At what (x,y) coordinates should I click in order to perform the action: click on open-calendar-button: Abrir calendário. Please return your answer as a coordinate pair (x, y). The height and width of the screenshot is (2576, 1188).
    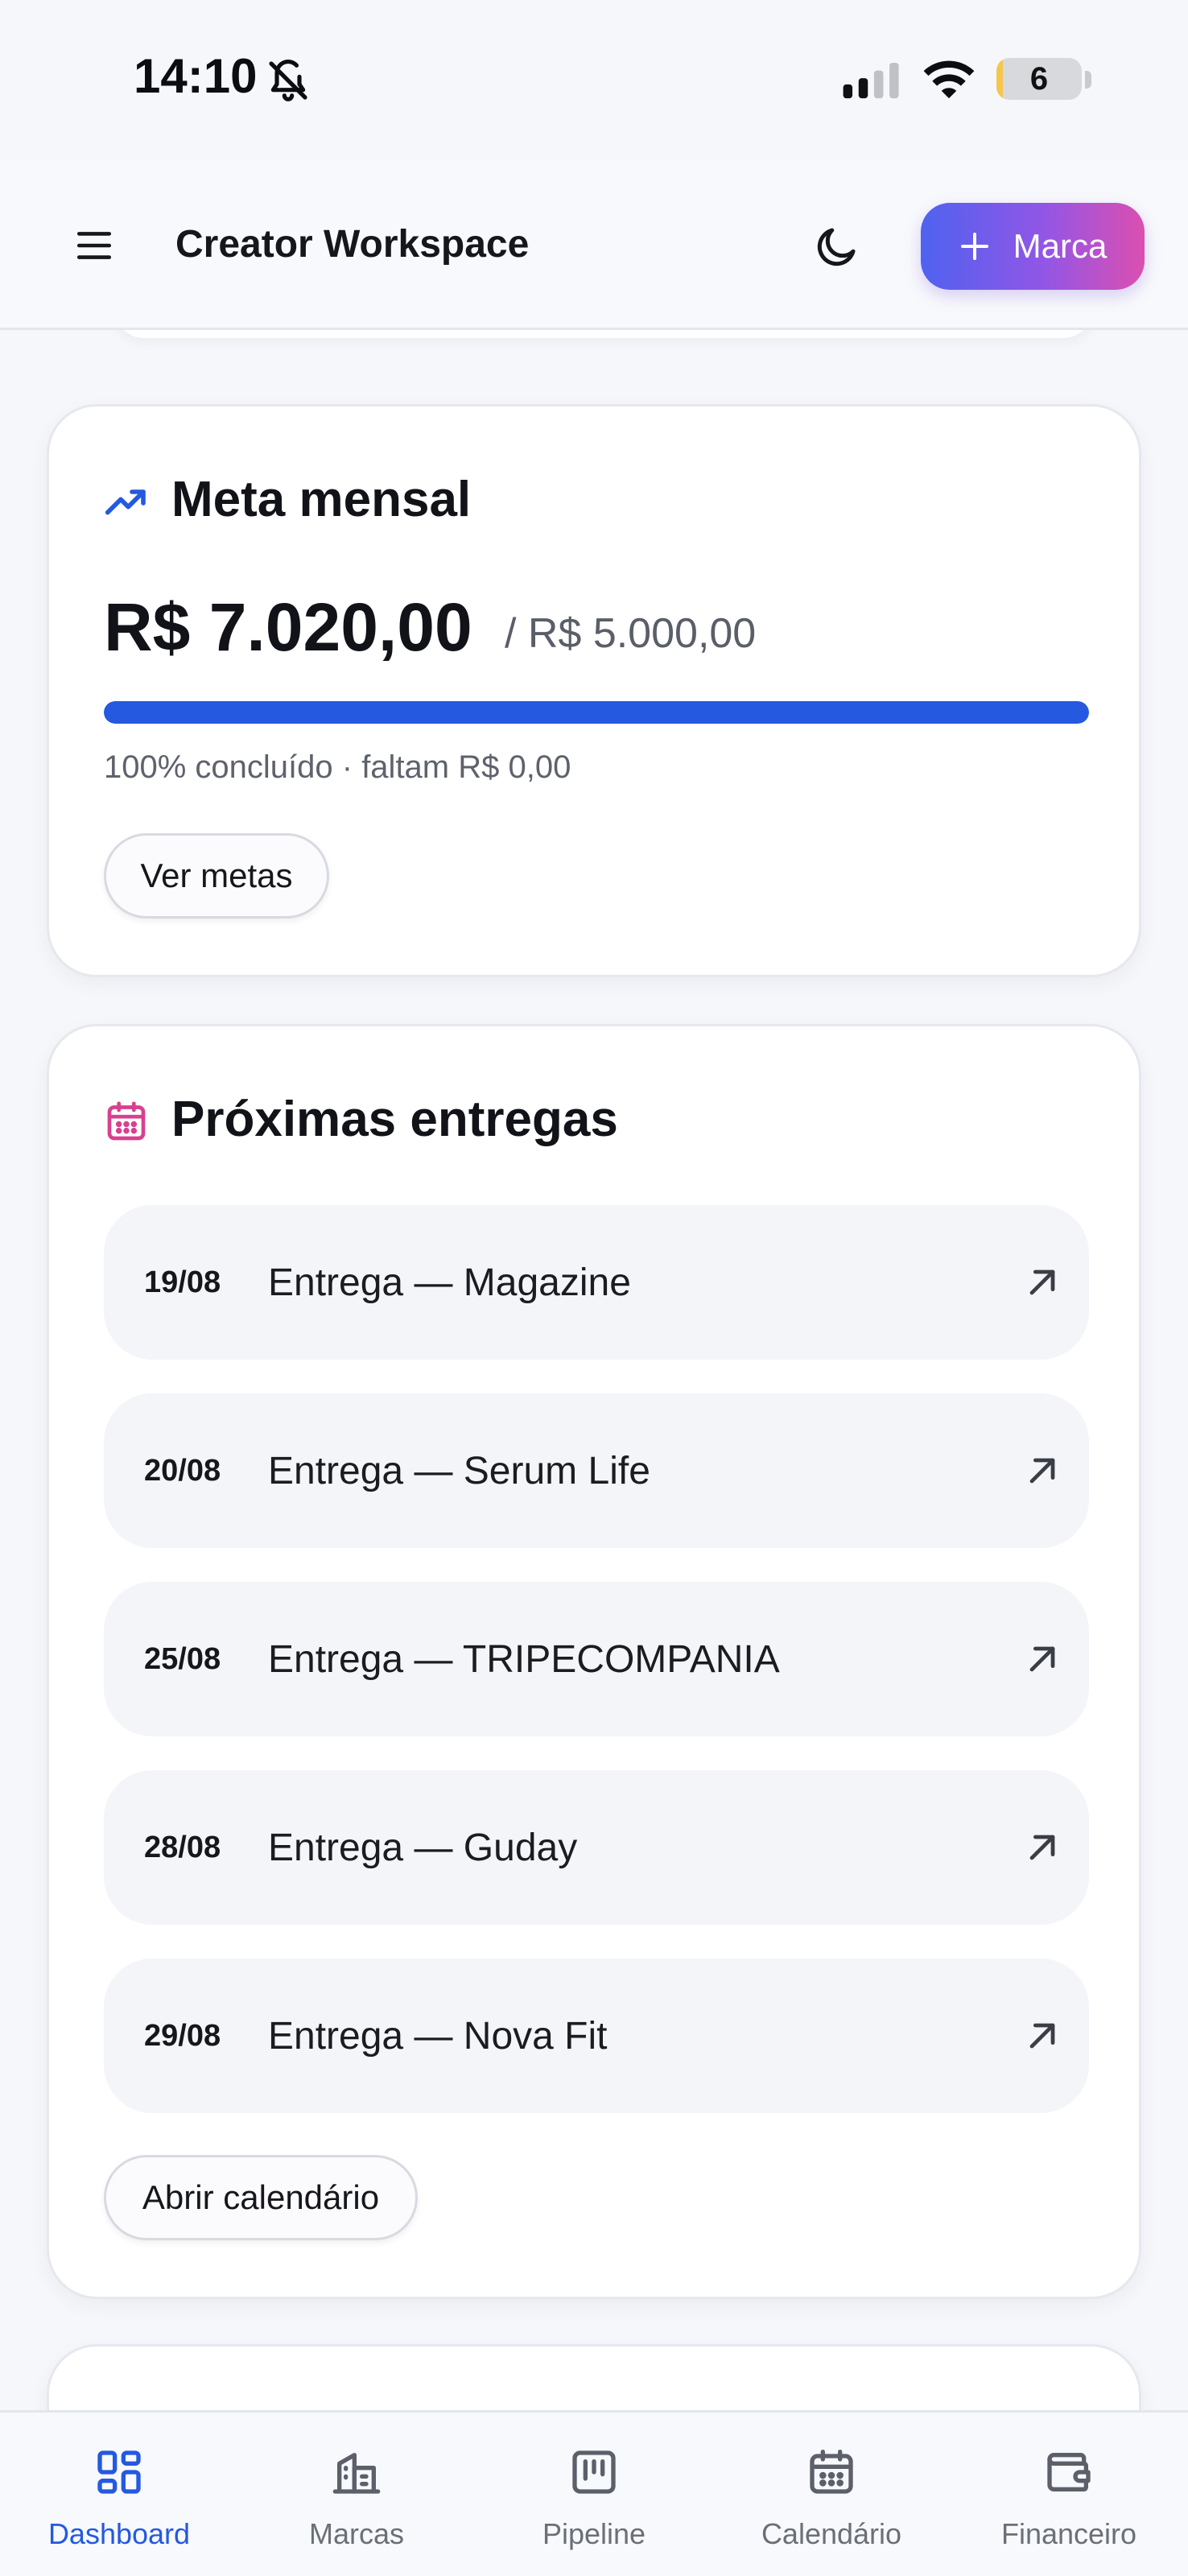
    Looking at the image, I should click on (261, 2197).